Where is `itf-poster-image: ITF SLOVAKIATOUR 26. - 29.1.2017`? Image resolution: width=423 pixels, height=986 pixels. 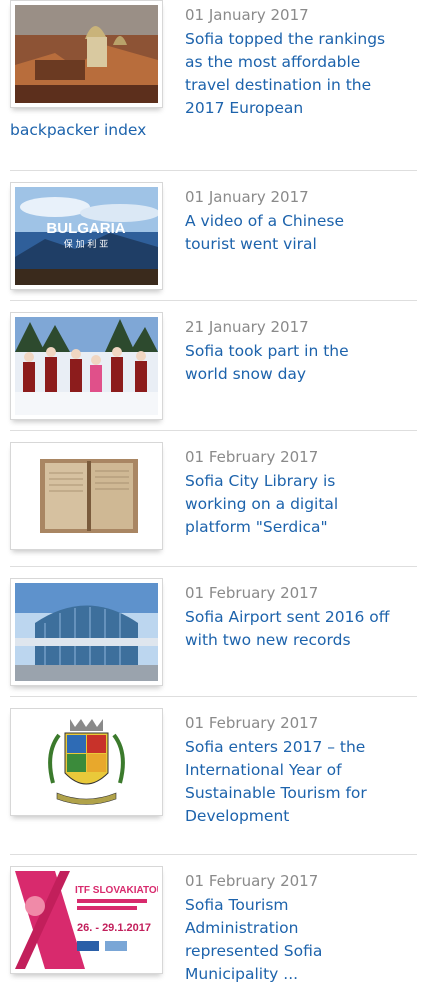 itf-poster-image: ITF SLOVAKIATOUR 26. - 29.1.2017 is located at coordinates (86, 920).